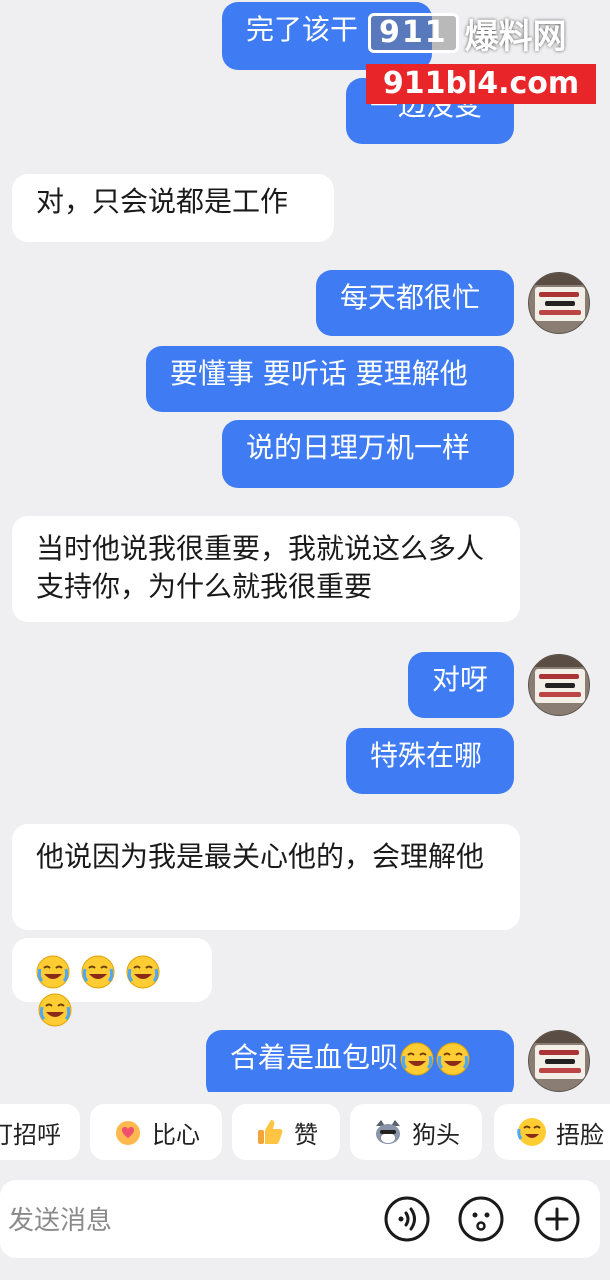  I want to click on message-input-bar: 发送消息, so click(300, 1219).